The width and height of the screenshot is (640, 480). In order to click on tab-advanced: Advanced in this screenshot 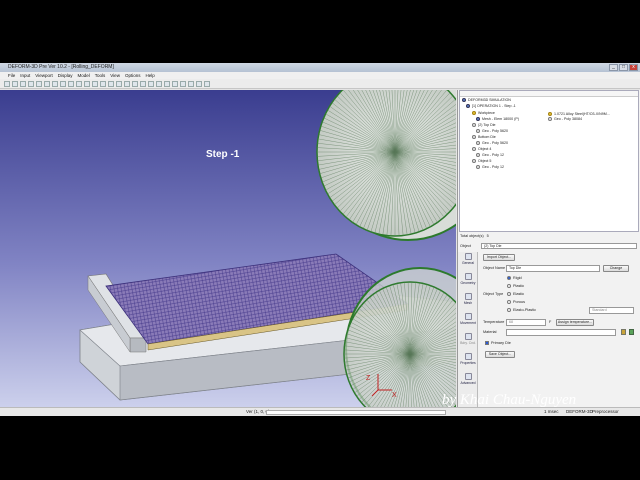, I will do `click(468, 381)`.